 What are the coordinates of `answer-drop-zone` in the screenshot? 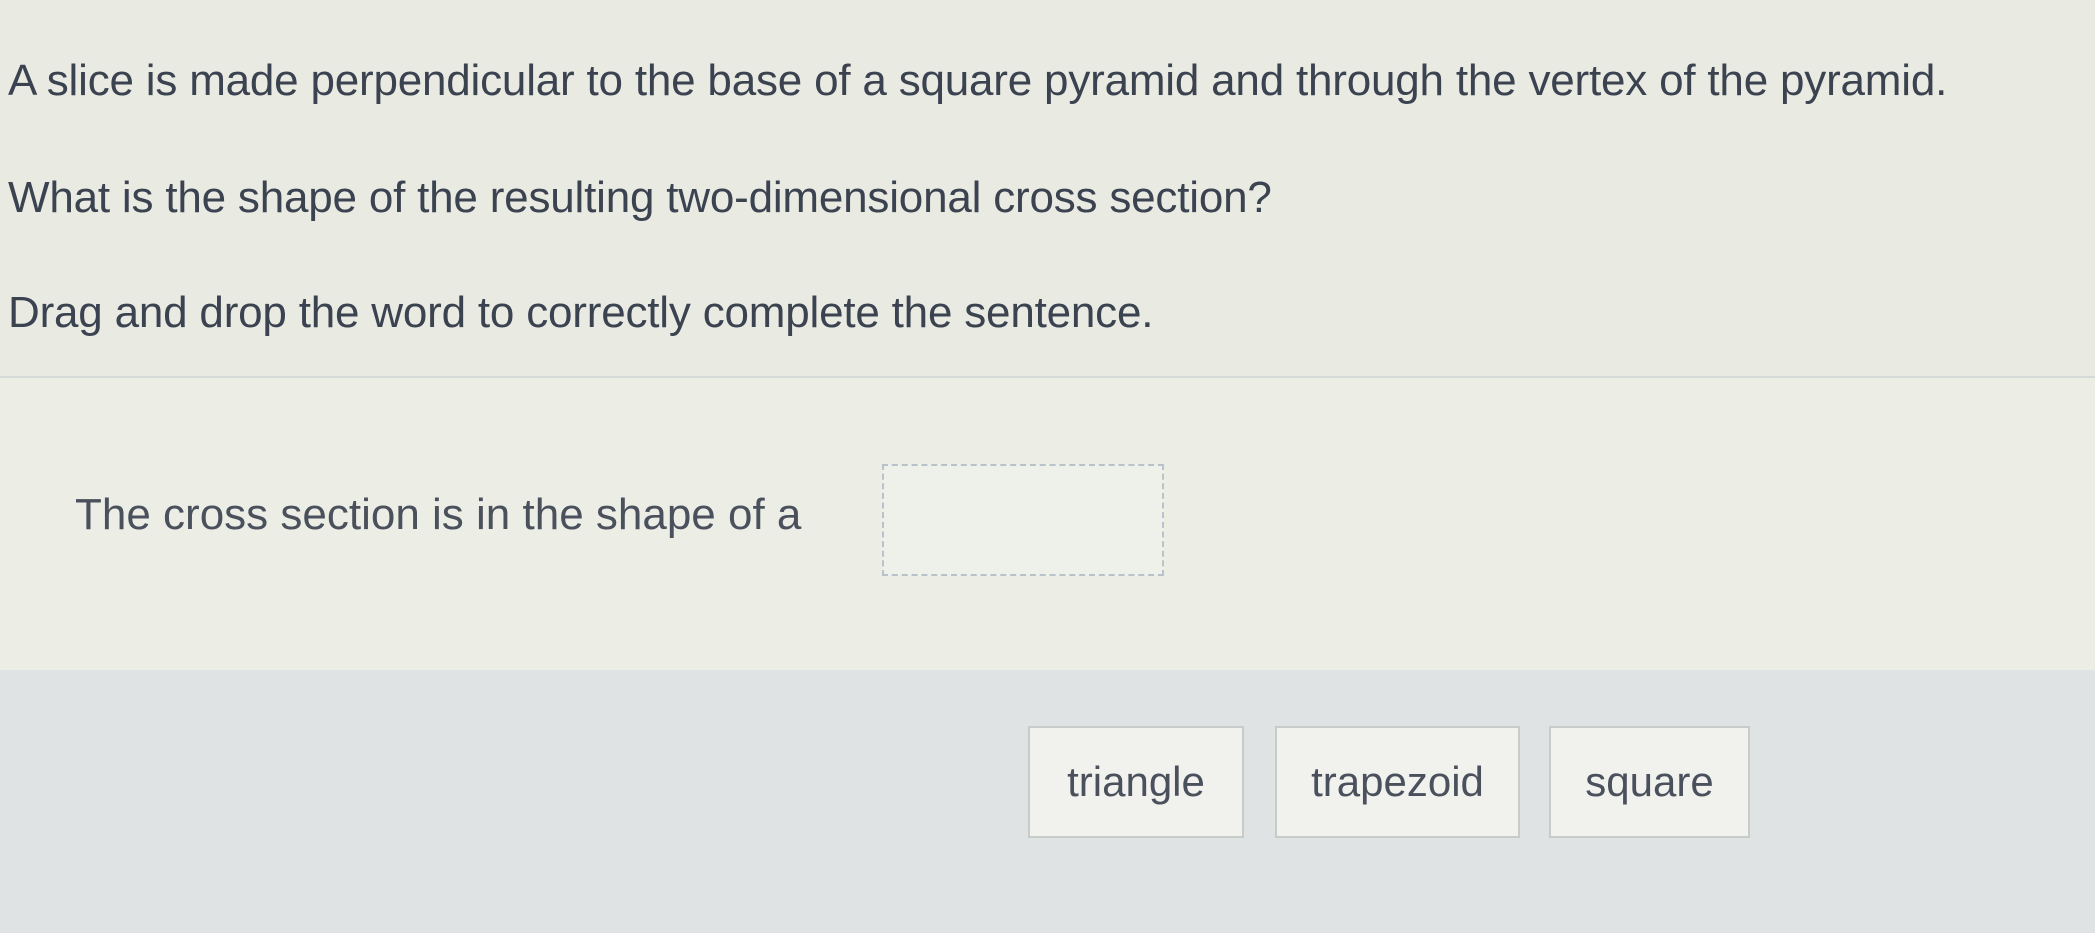 It's located at (1023, 520).